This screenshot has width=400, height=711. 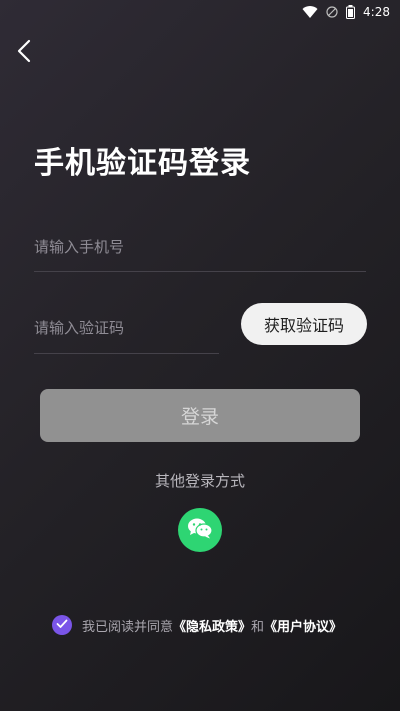 I want to click on check-icon, so click(x=62, y=625).